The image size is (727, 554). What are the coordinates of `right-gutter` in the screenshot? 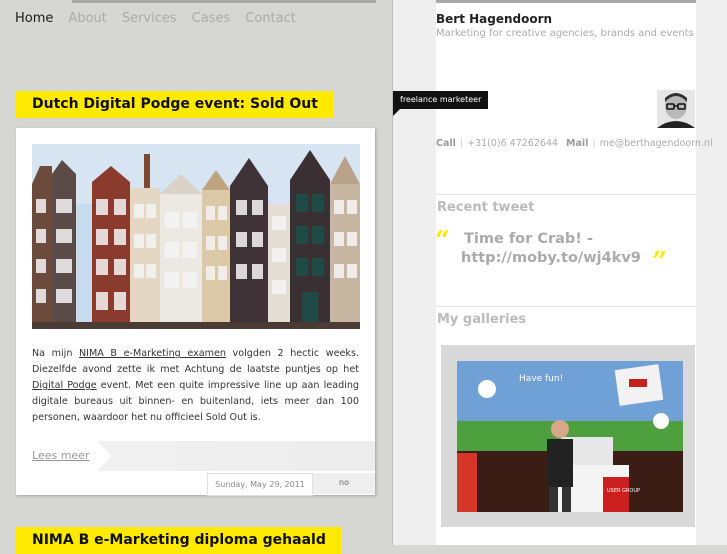 It's located at (414, 272).